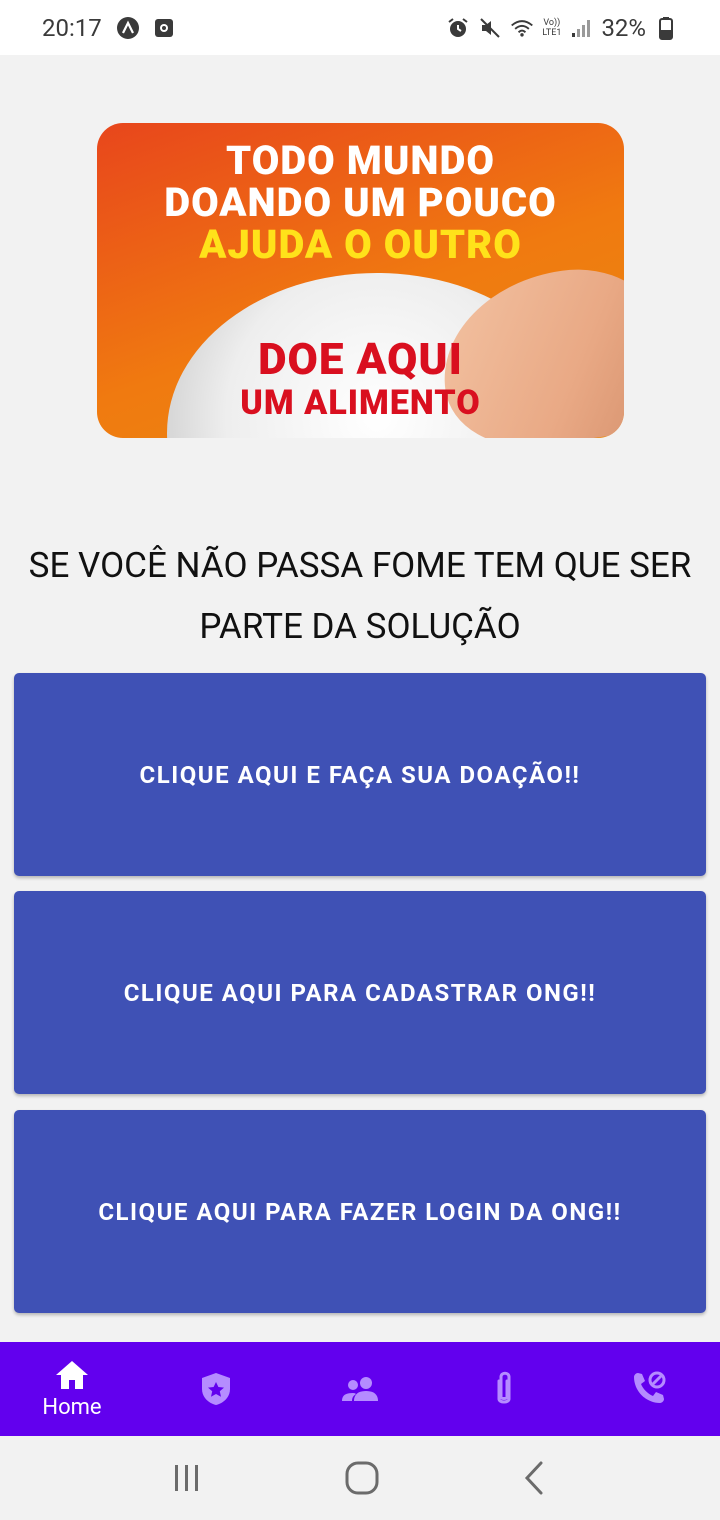 The height and width of the screenshot is (1520, 720). I want to click on phone-blocked-icon, so click(650, 1387).